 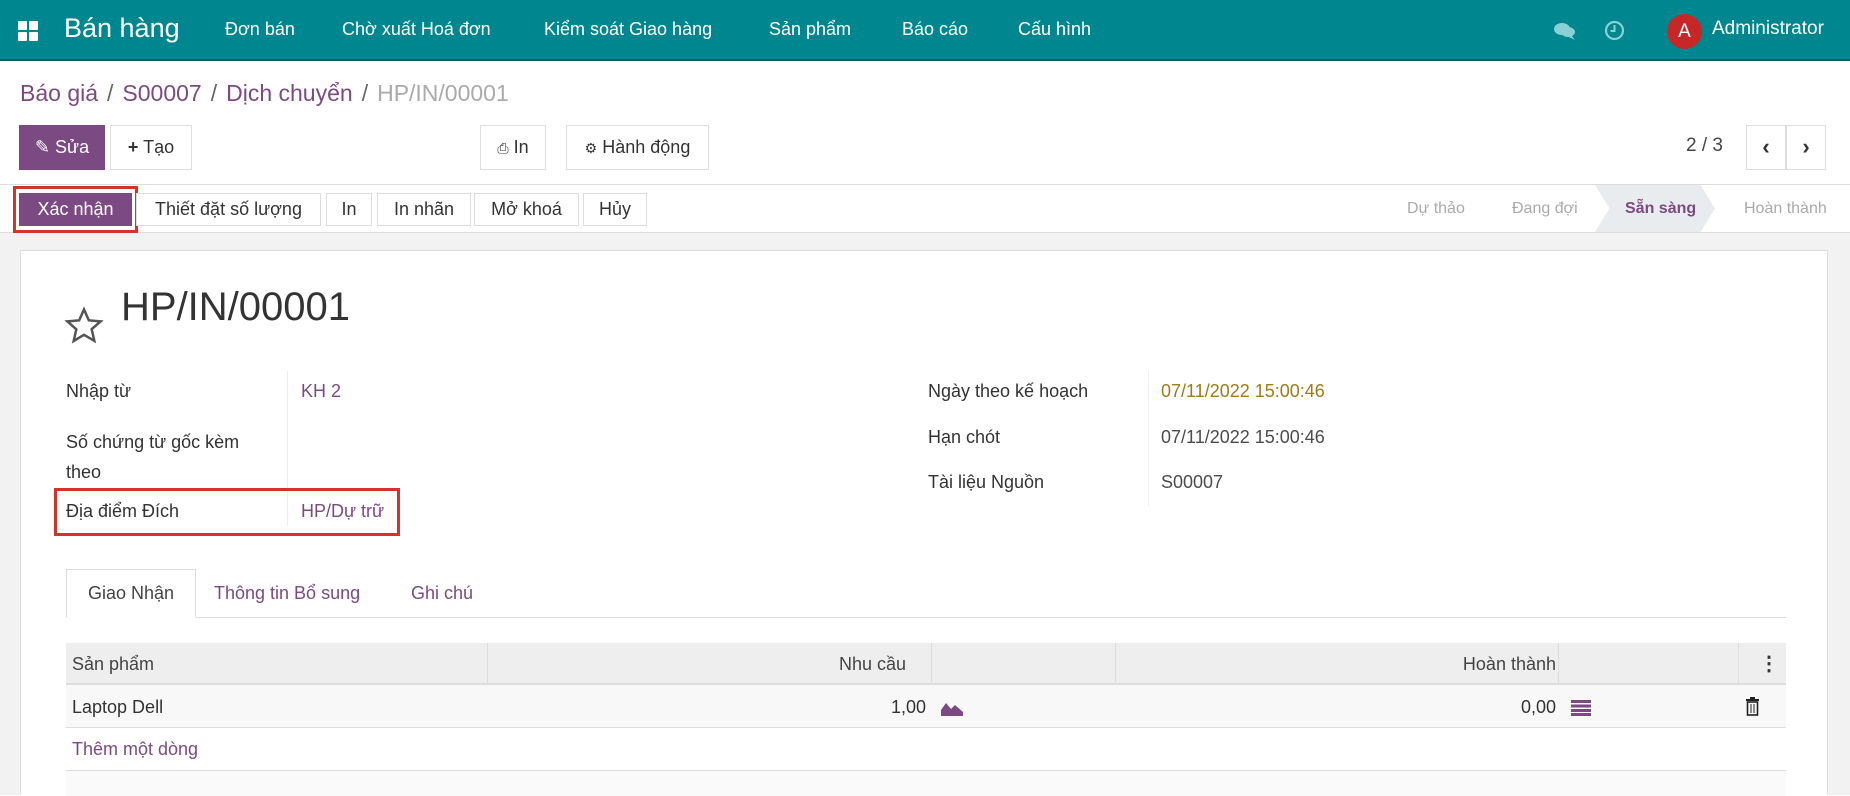 I want to click on star-icon, so click(x=84, y=326).